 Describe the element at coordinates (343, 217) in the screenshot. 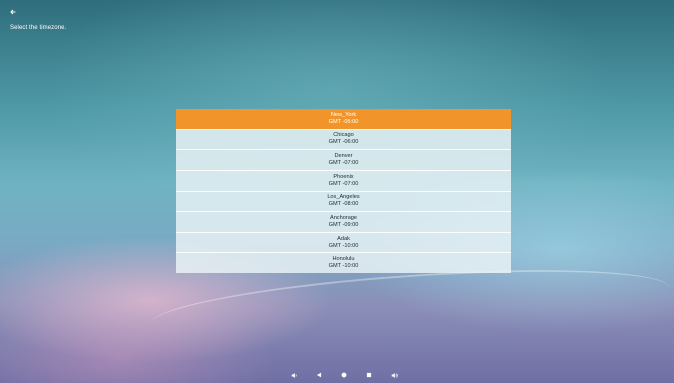

I see `timezone-name: Anchorage` at that location.